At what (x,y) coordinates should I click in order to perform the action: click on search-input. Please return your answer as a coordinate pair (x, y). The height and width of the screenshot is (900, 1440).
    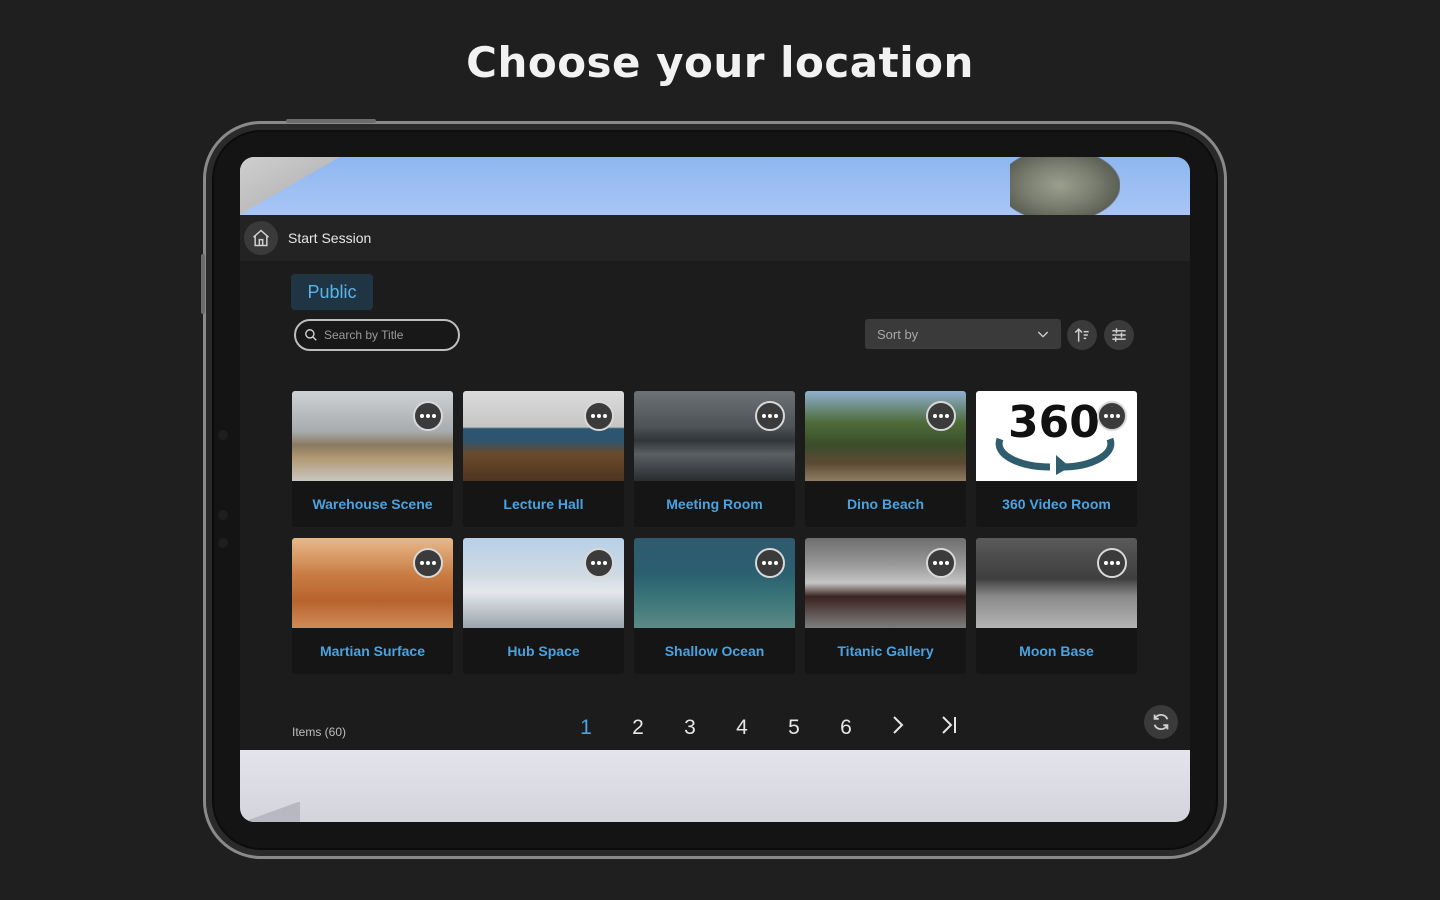
    Looking at the image, I should click on (384, 335).